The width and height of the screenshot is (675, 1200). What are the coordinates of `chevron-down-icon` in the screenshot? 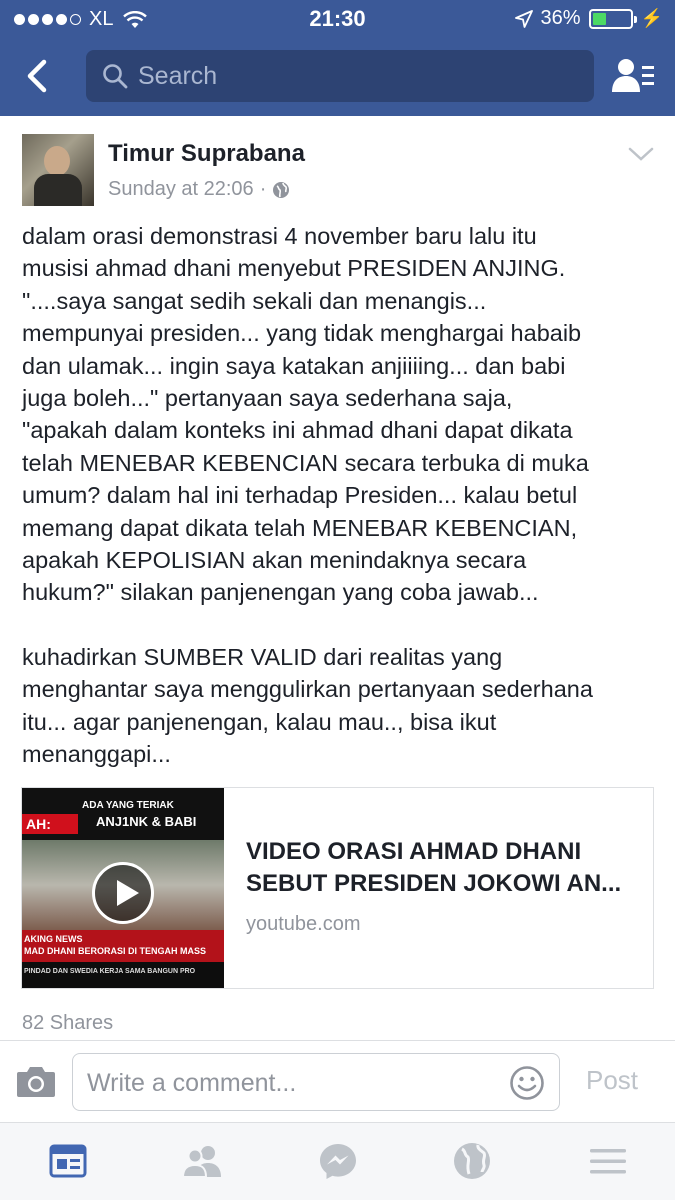 It's located at (641, 154).